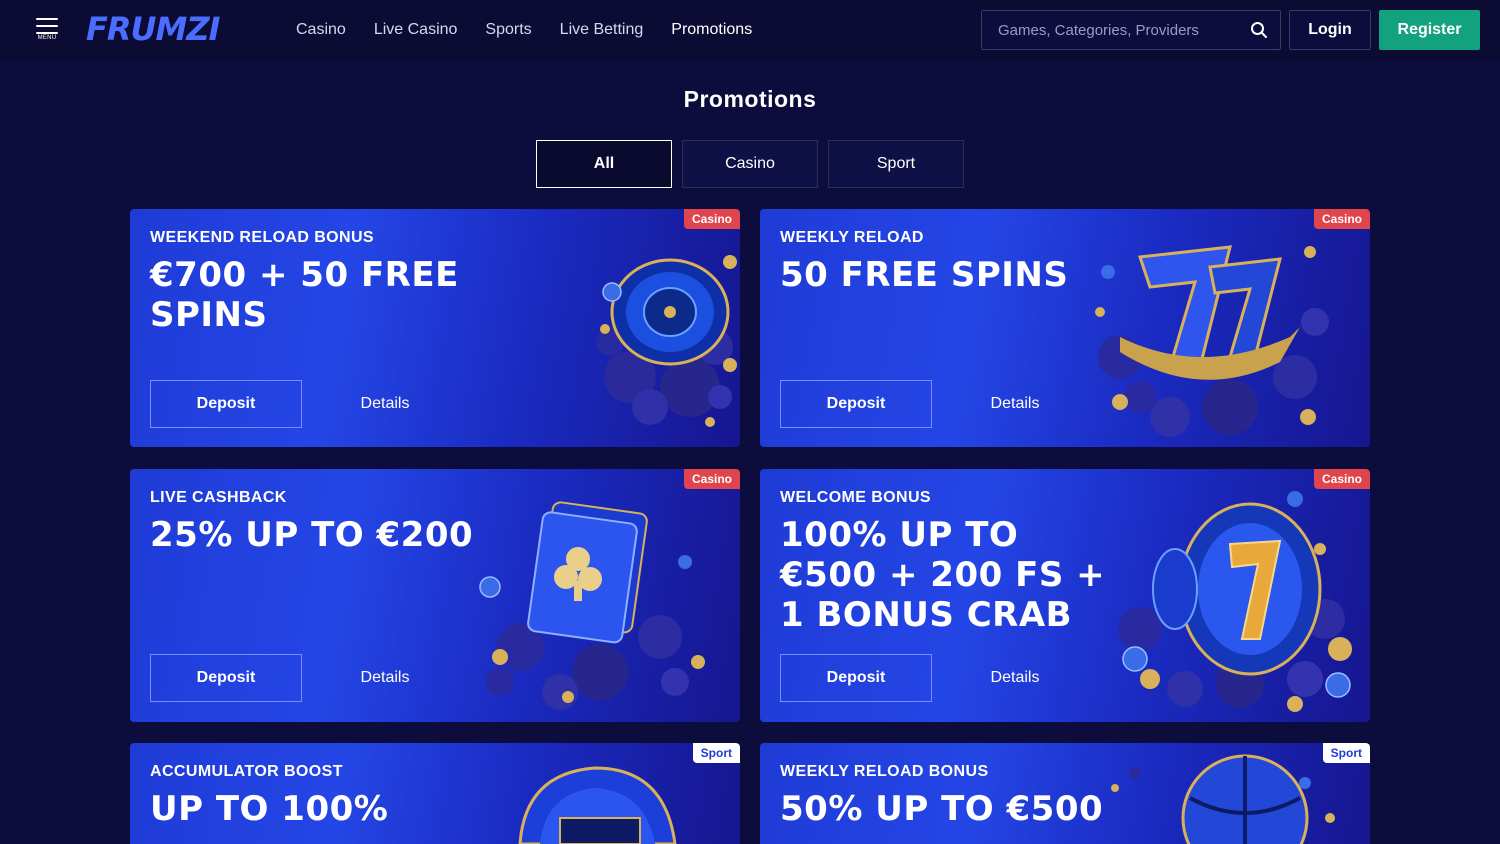 Image resolution: width=1500 pixels, height=844 pixels. I want to click on menu-button: MENU, so click(47, 30).